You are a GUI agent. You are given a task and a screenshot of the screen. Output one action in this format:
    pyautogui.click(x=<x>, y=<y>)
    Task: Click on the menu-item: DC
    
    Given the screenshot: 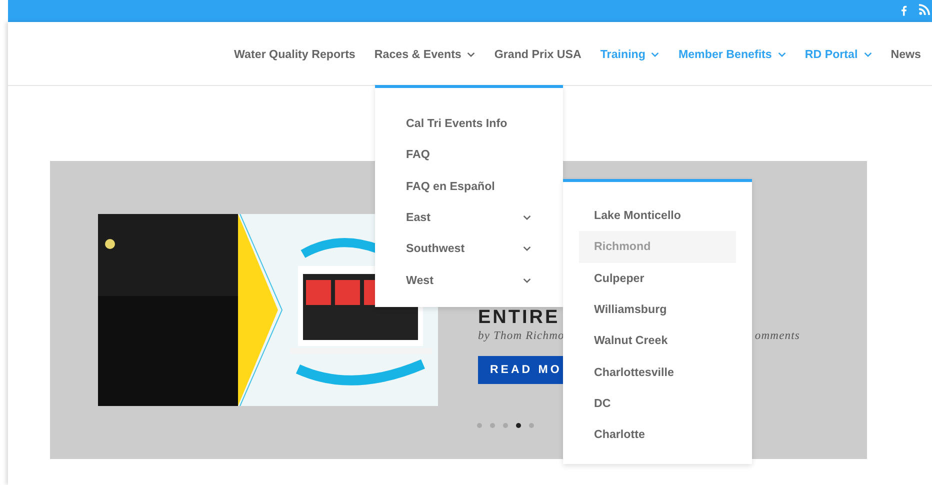 What is the action you would take?
    pyautogui.click(x=657, y=404)
    